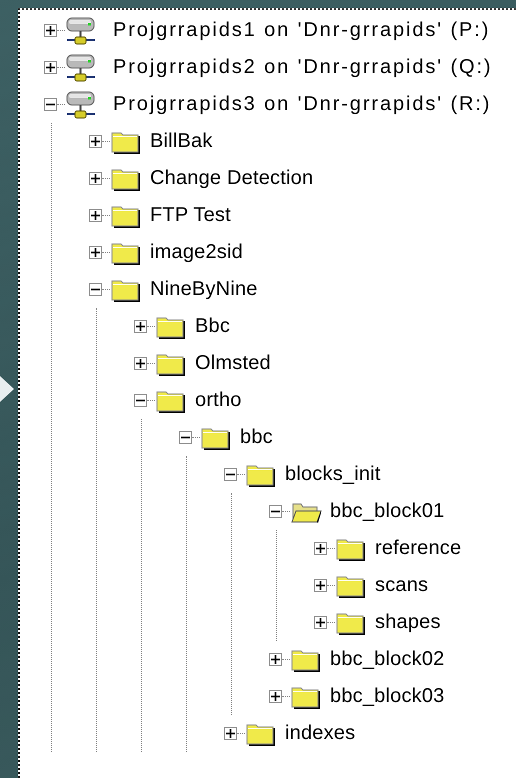  I want to click on folder-label: Olmsted, so click(233, 363).